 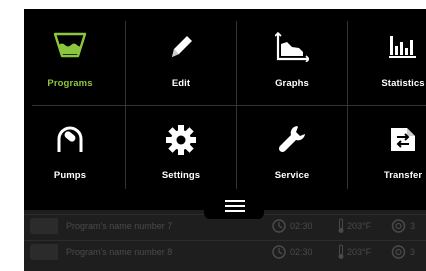 I want to click on menu-item-edit: Edit, so click(x=181, y=60).